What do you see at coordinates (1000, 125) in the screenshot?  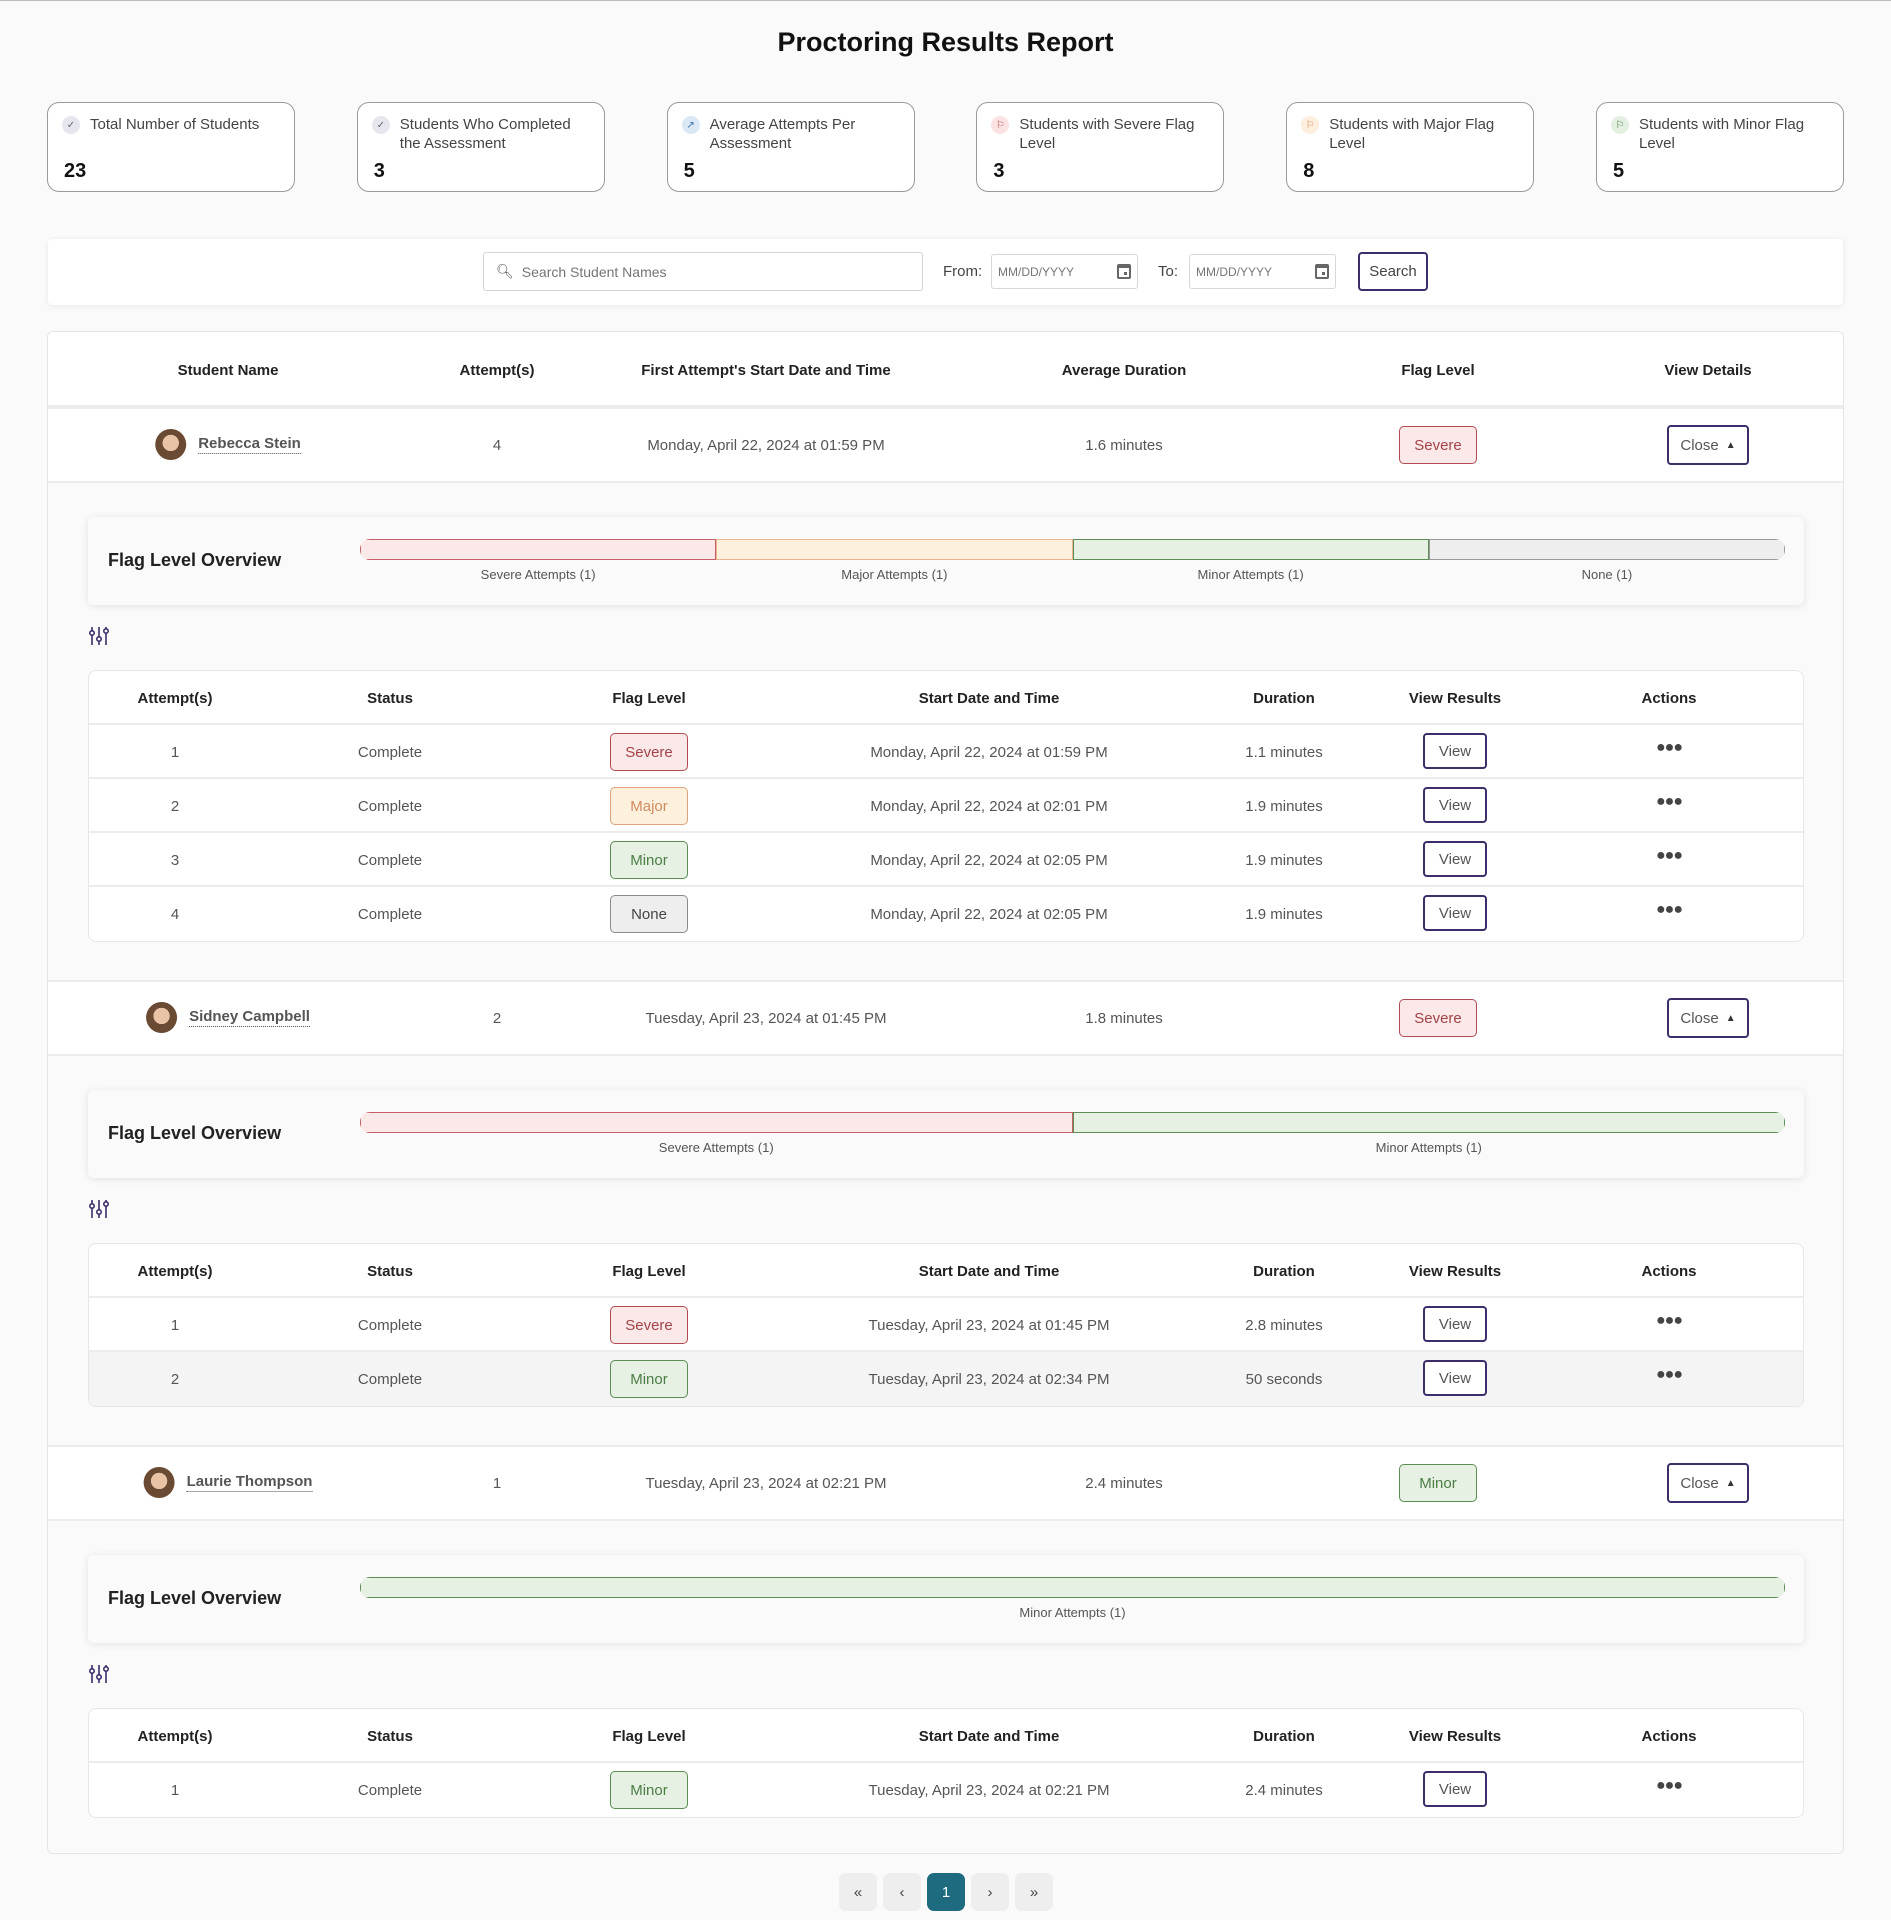 I see `flag-icon: ⚐` at bounding box center [1000, 125].